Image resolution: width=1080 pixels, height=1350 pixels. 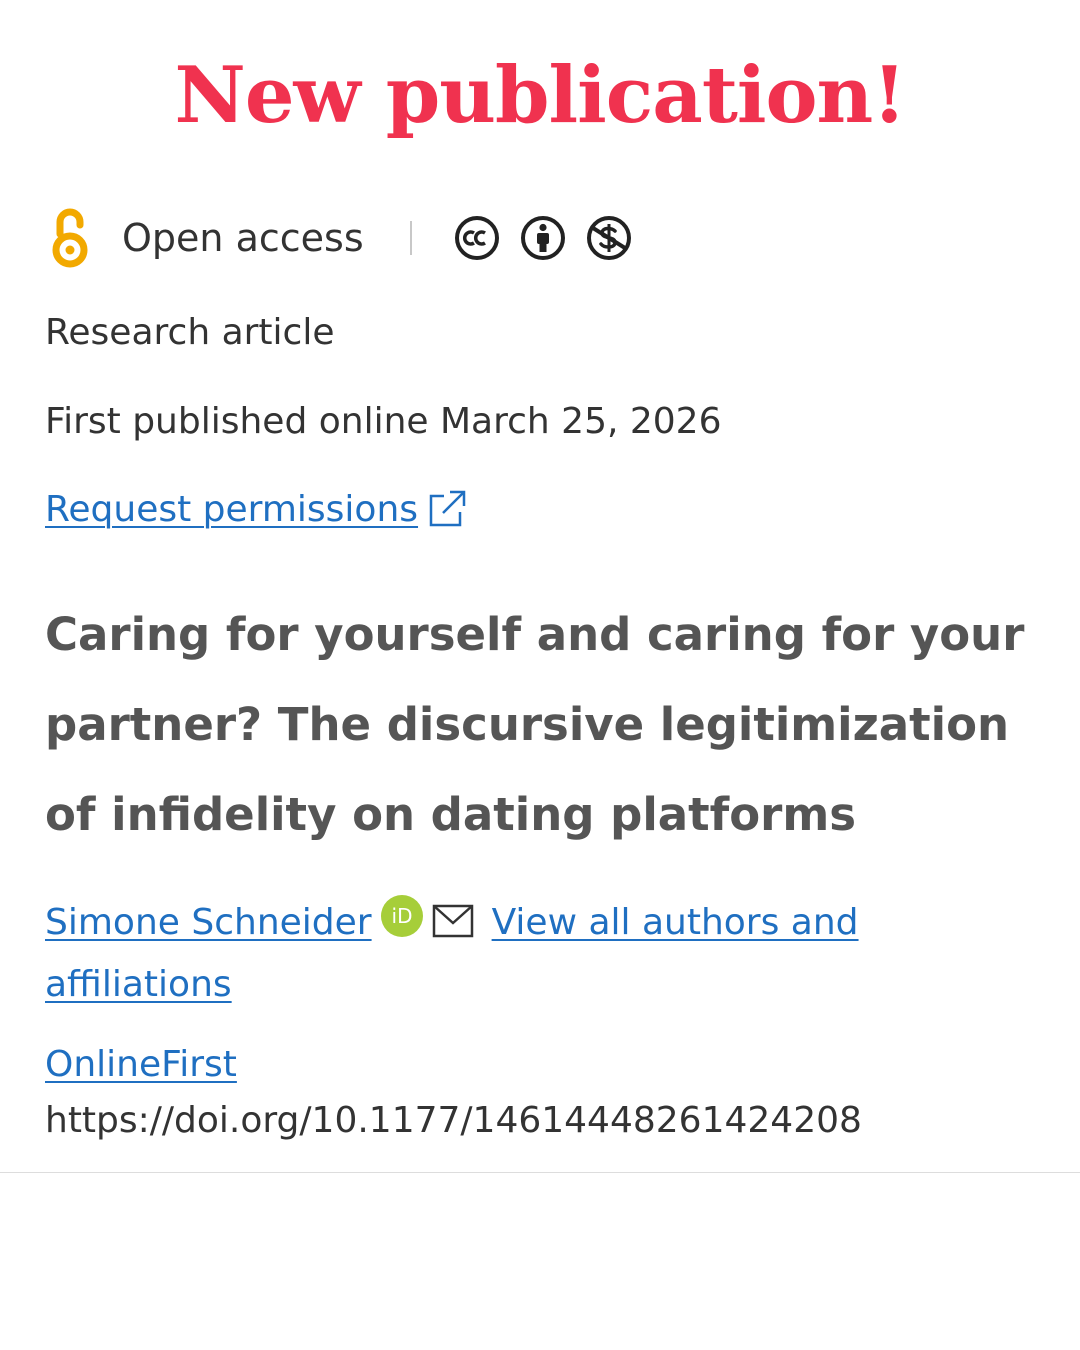 What do you see at coordinates (609, 238) in the screenshot?
I see `non-commercial-icon` at bounding box center [609, 238].